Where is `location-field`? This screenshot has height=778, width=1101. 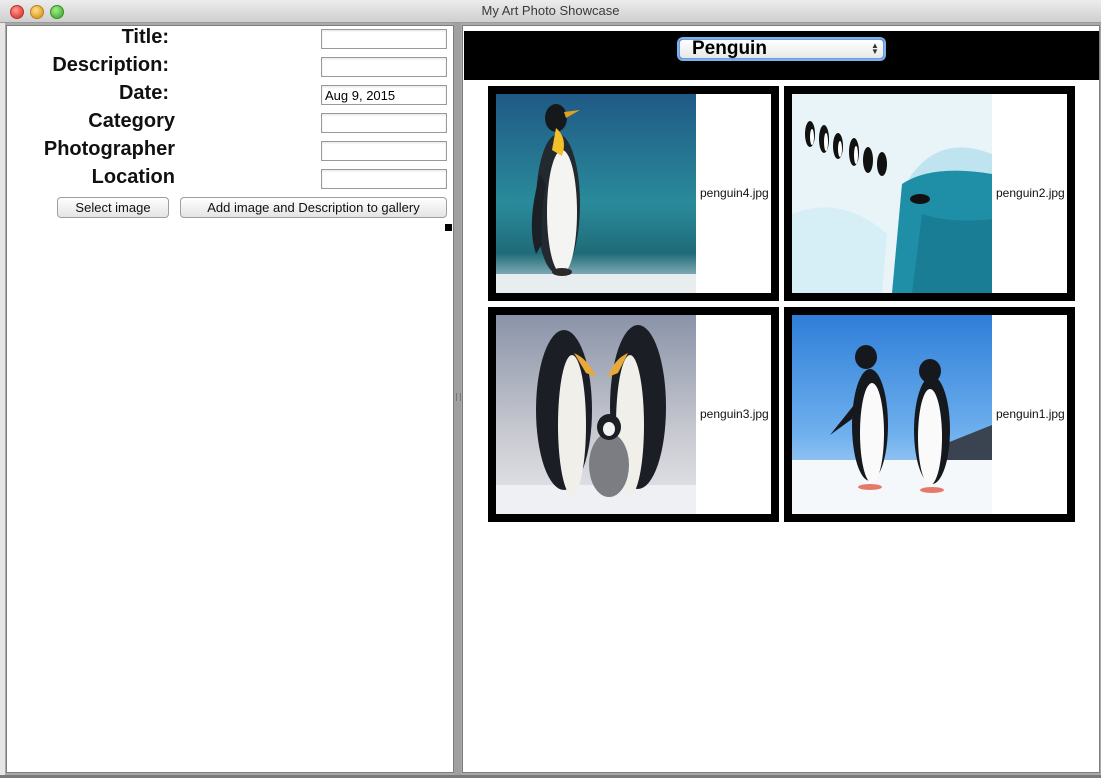 location-field is located at coordinates (384, 179).